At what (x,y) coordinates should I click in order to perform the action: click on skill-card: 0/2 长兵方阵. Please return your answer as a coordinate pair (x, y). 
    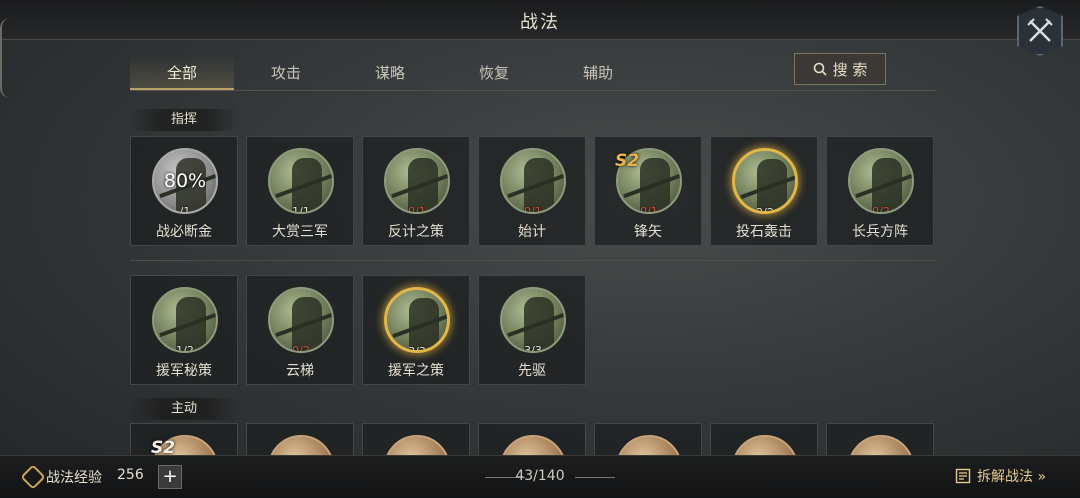
    Looking at the image, I should click on (880, 191).